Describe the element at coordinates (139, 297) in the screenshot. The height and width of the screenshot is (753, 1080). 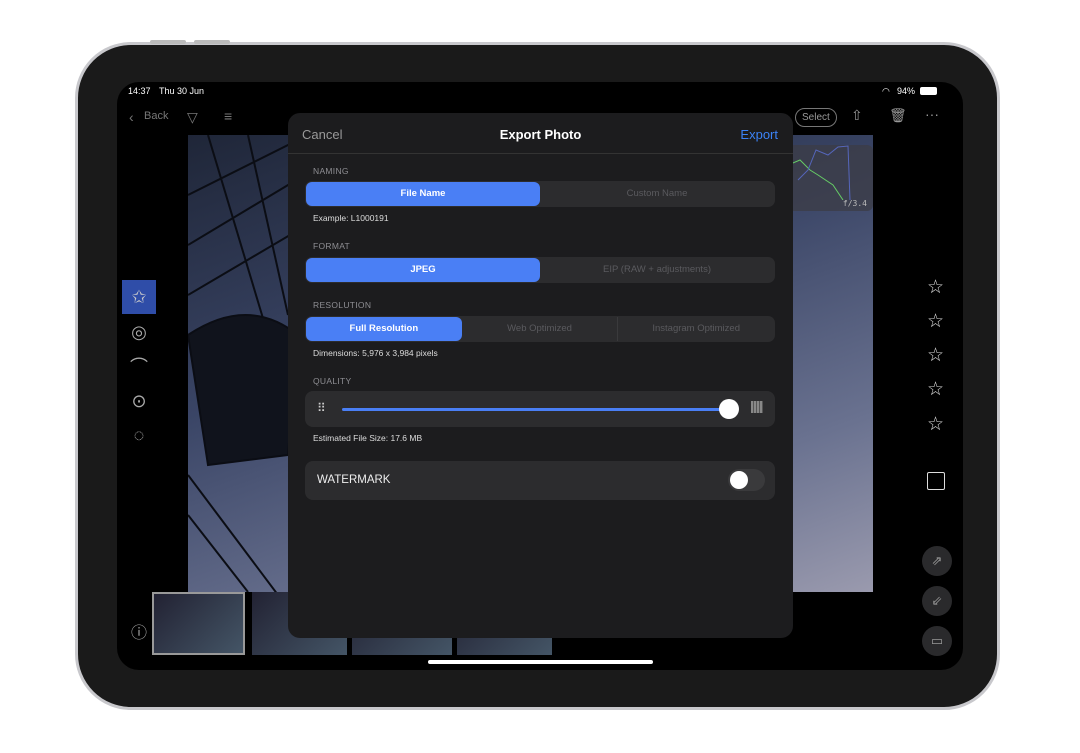
I see `presets-icon: ✩` at that location.